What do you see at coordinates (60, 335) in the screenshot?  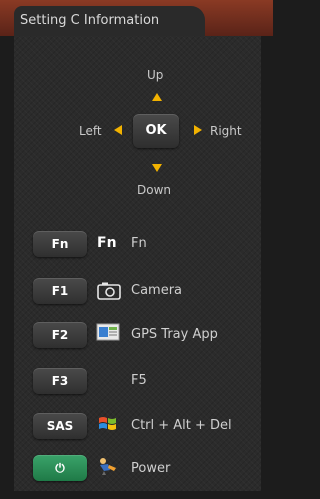 I see `f2-key-button: F2` at bounding box center [60, 335].